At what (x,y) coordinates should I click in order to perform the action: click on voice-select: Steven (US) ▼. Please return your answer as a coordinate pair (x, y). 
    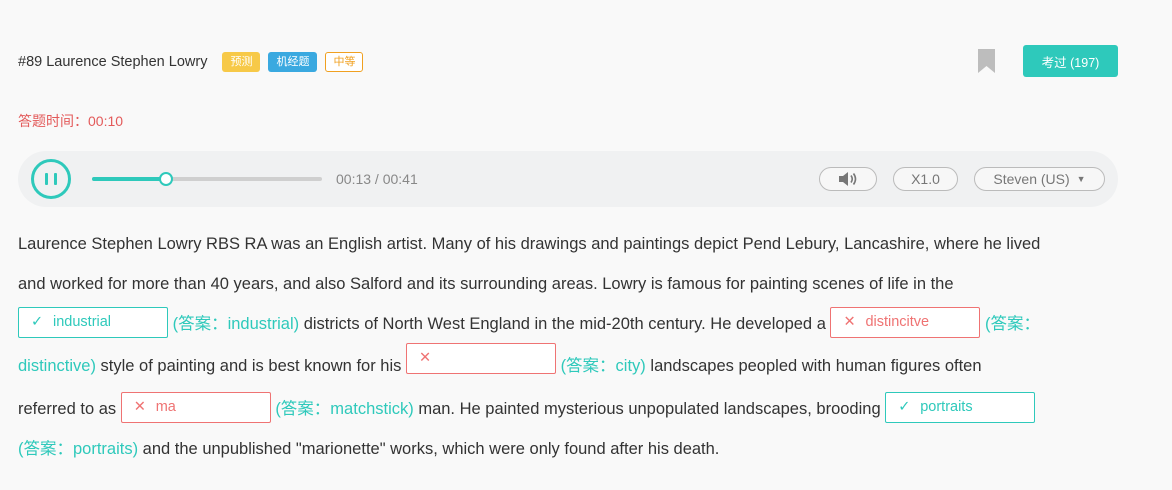
    Looking at the image, I should click on (1039, 179).